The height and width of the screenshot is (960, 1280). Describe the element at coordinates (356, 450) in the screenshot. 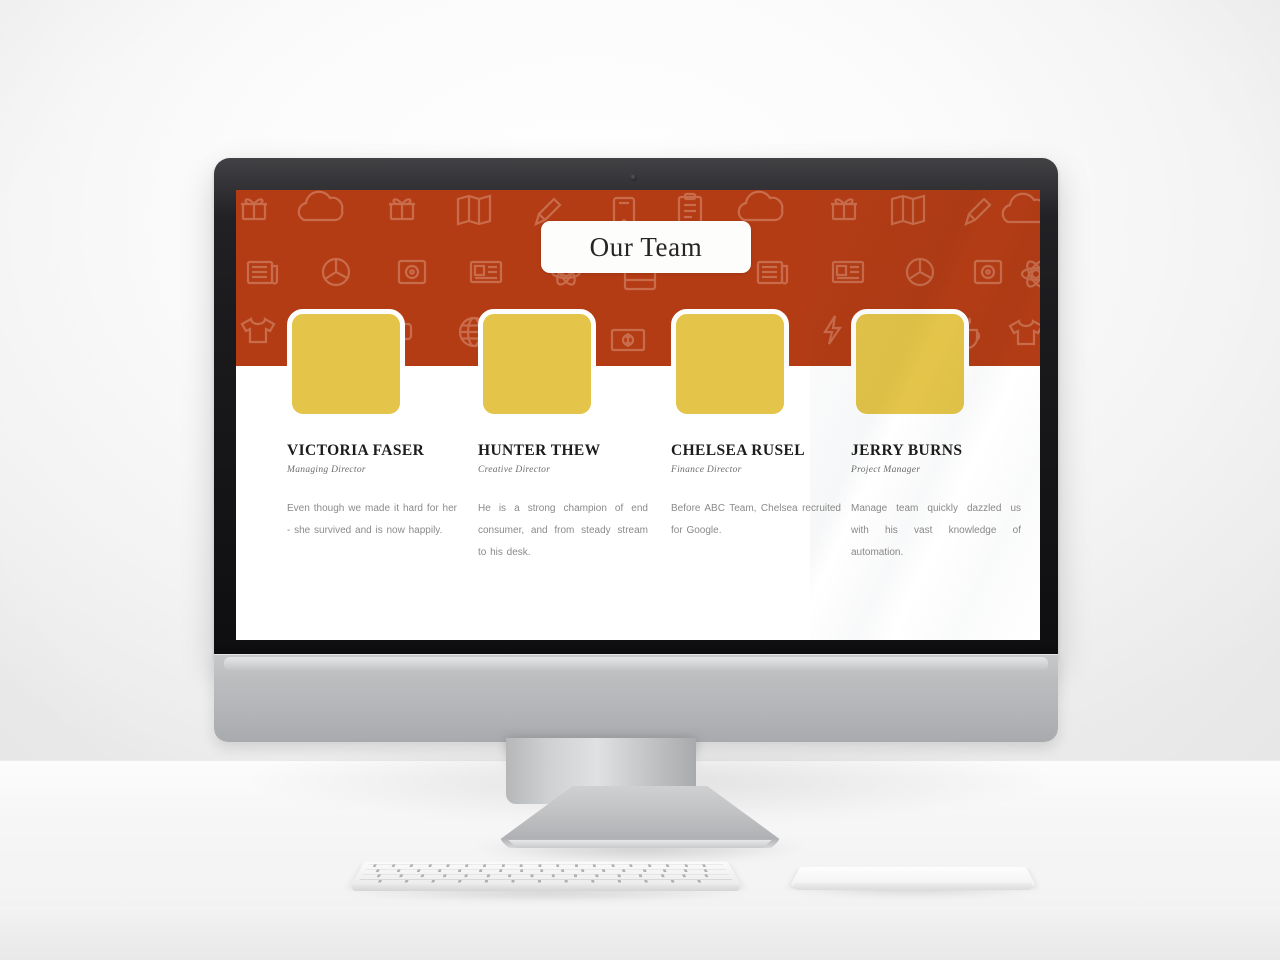

I see `member-name: VICTORIA FASER` at that location.